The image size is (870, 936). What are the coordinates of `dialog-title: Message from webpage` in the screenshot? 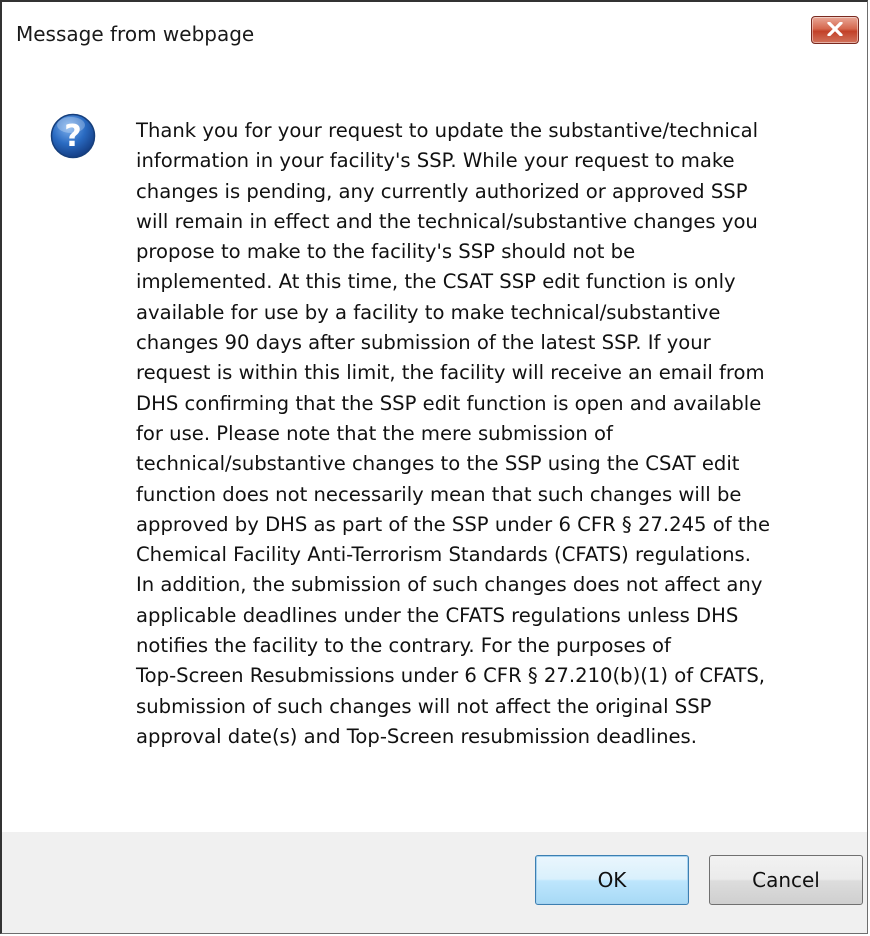 It's located at (135, 34).